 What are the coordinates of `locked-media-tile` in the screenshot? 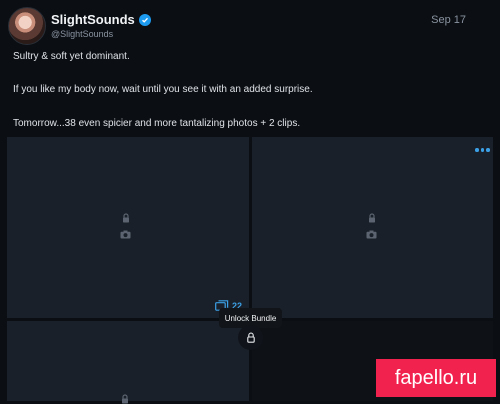 It's located at (128, 361).